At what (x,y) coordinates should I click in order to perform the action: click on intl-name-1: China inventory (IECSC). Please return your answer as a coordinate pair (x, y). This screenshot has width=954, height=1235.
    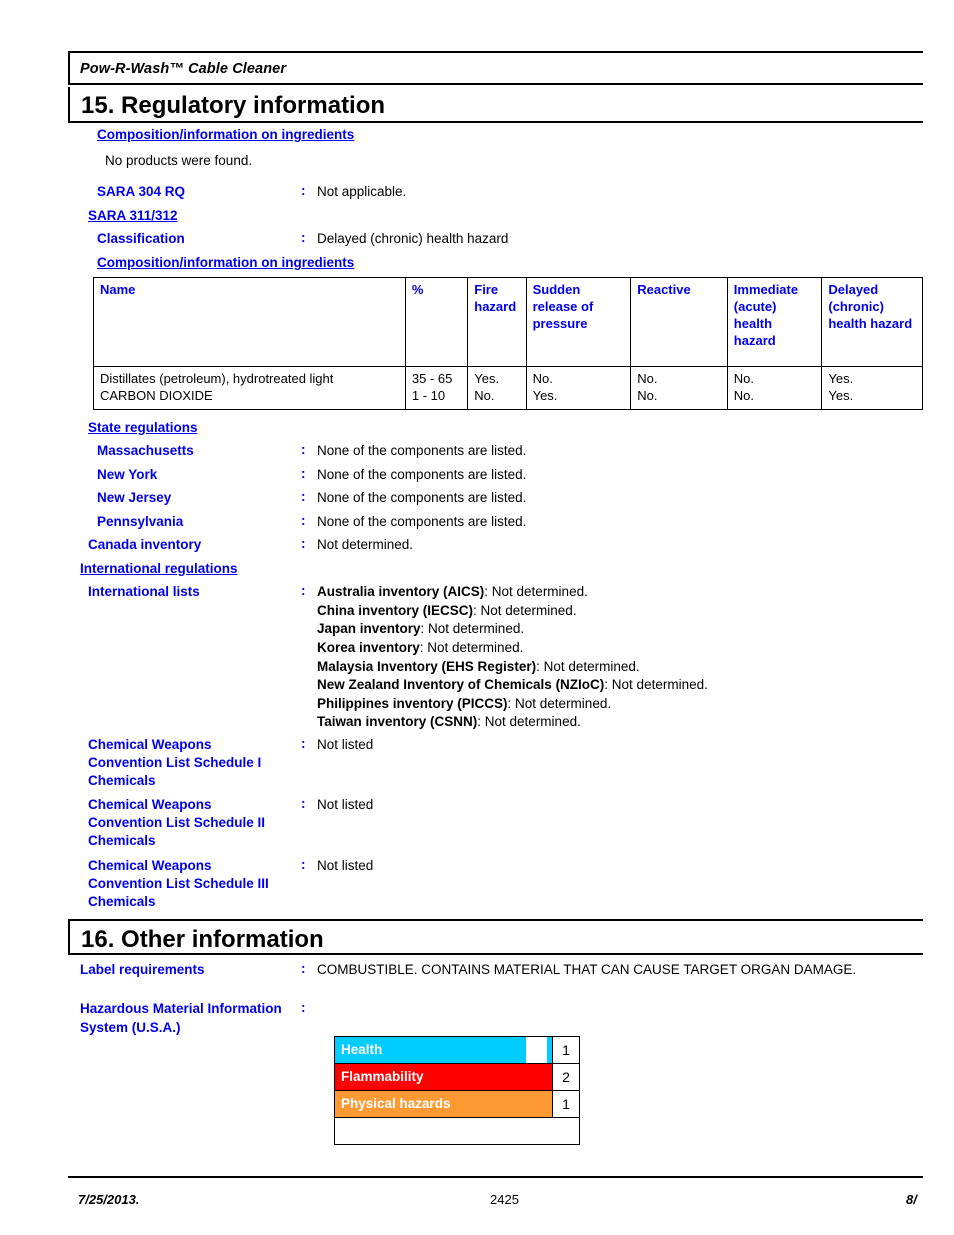
    Looking at the image, I should click on (395, 610).